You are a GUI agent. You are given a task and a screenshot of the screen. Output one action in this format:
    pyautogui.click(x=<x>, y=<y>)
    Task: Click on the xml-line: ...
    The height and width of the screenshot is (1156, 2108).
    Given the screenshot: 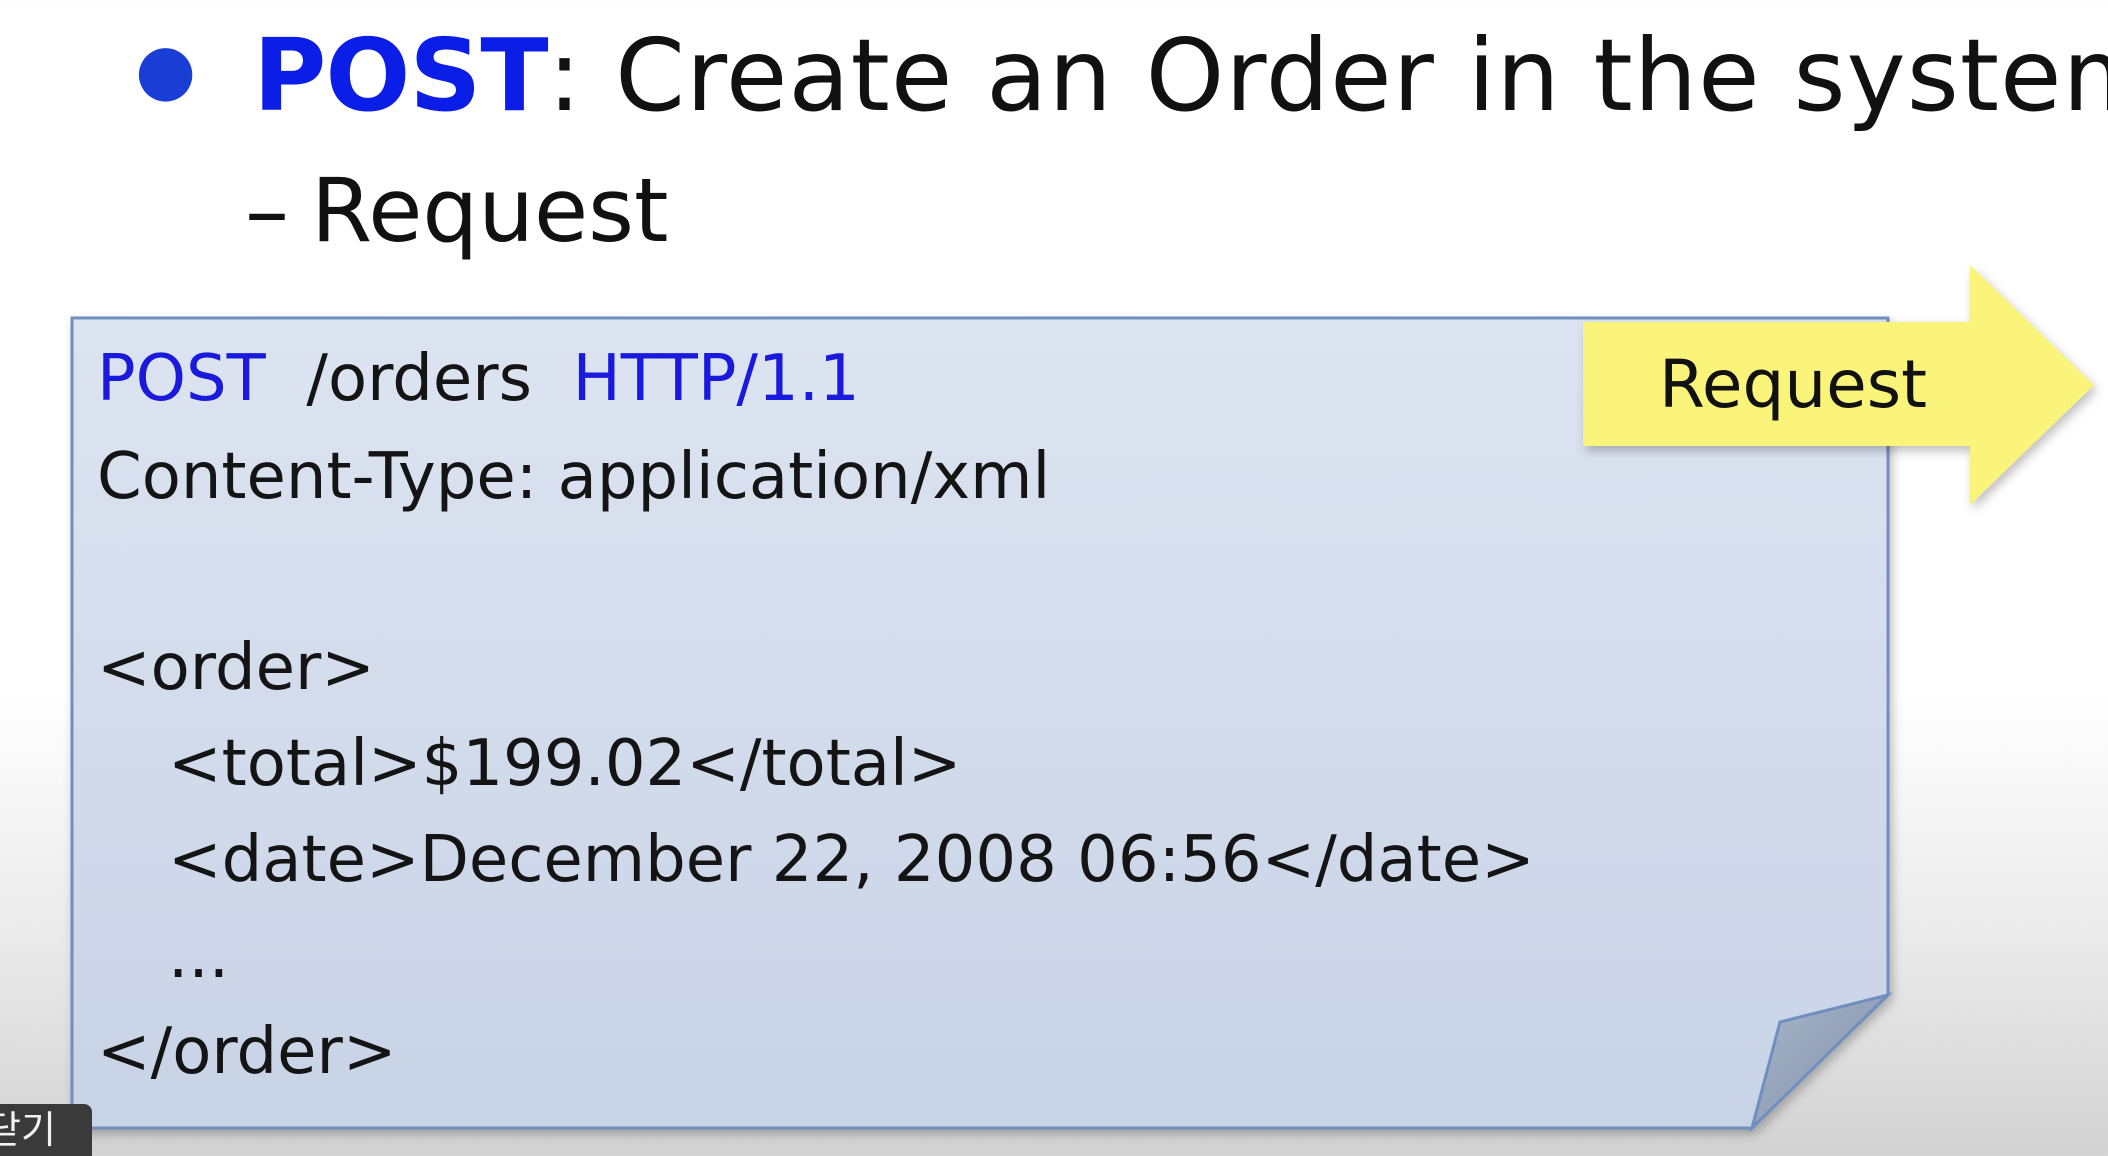 What is the action you would take?
    pyautogui.click(x=199, y=956)
    